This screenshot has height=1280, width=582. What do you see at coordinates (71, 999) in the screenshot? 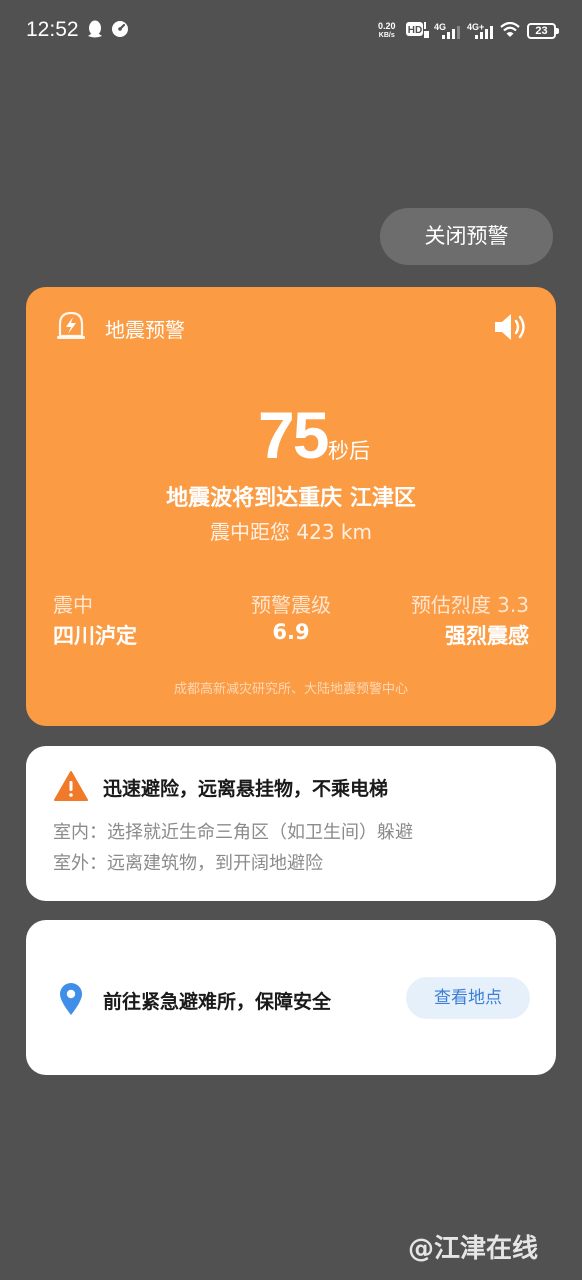
I see `location-pin-icon` at bounding box center [71, 999].